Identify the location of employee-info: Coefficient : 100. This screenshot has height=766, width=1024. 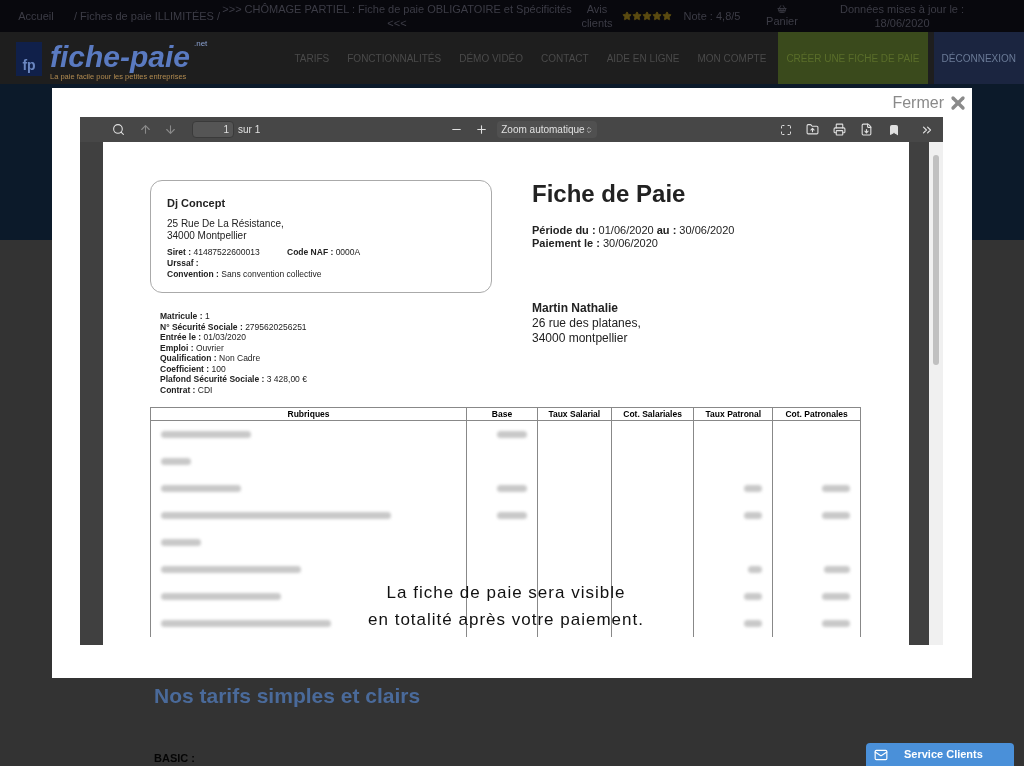
(193, 368).